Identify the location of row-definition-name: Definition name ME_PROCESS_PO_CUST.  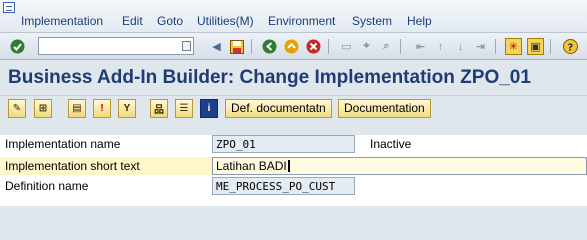
(293, 186).